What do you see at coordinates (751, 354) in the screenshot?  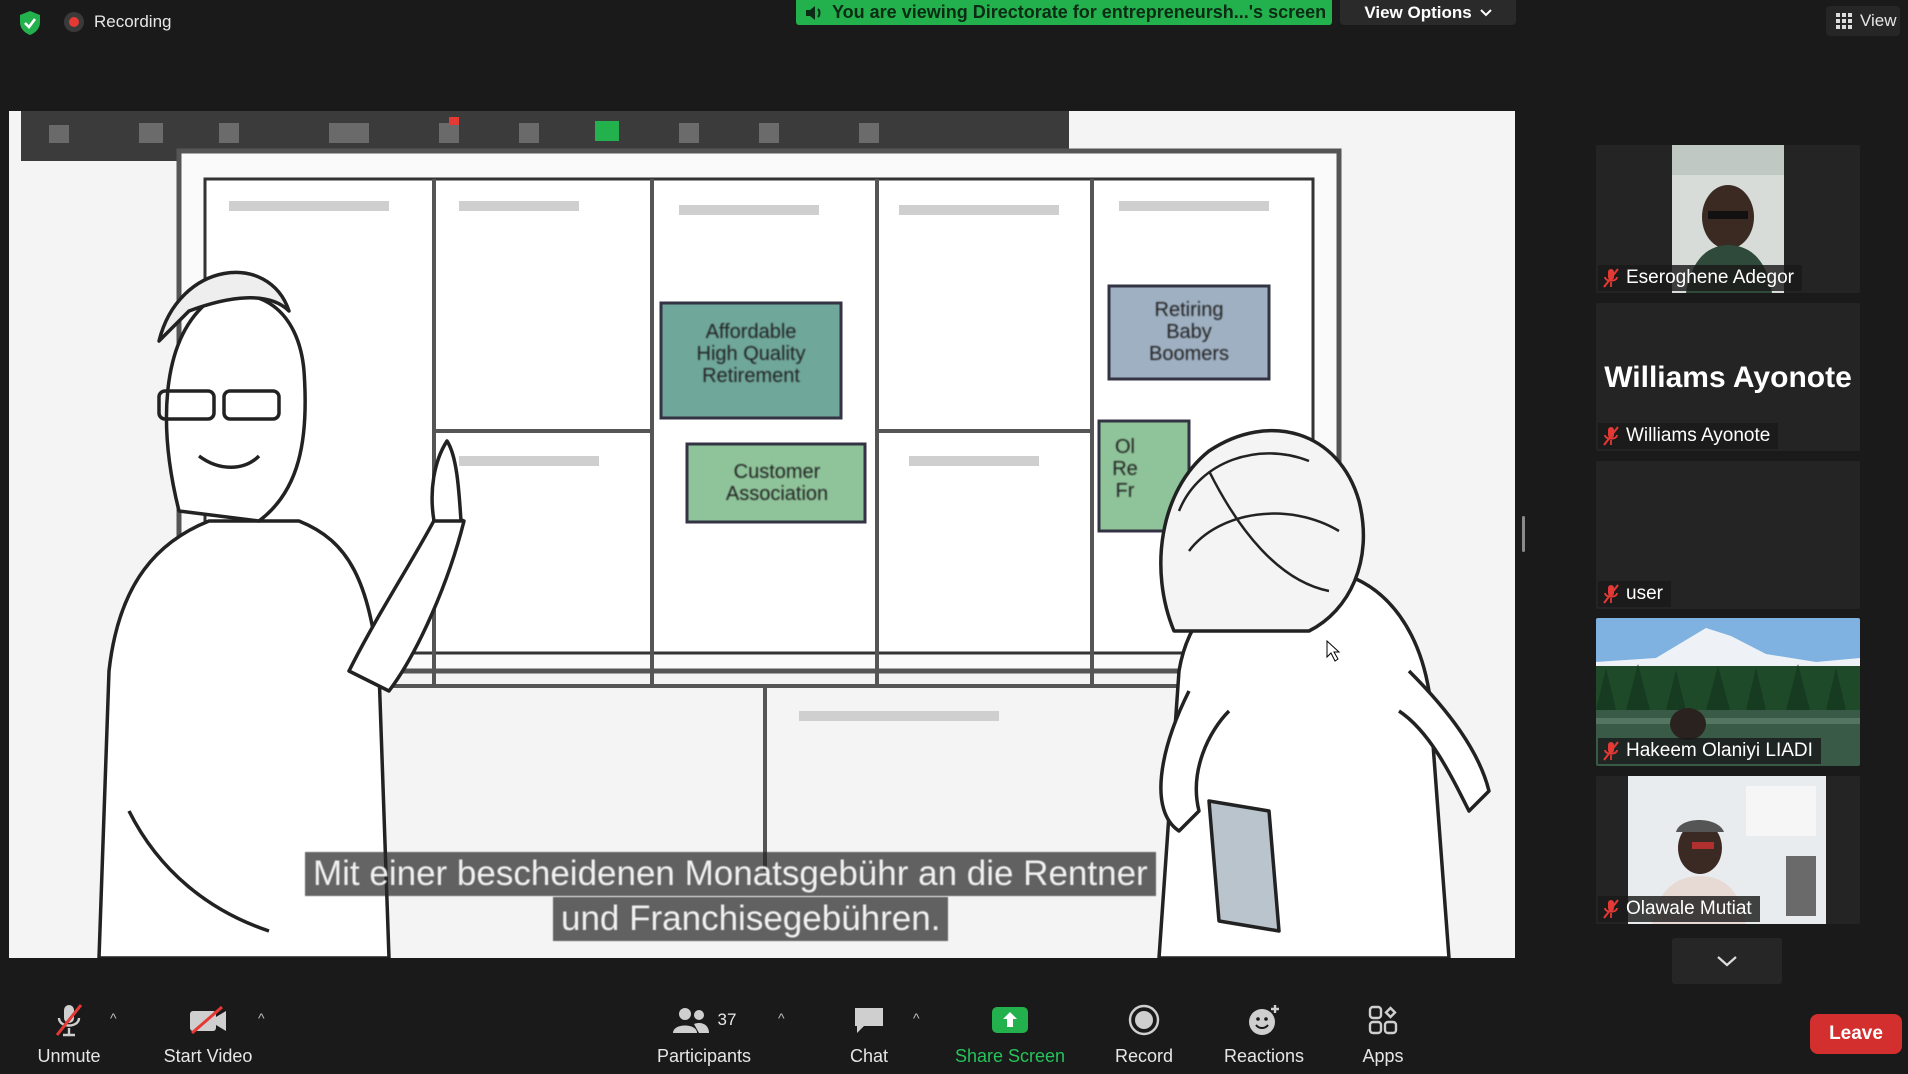 I see `sticky-note-affordable: Affordable High Quality Retirement` at bounding box center [751, 354].